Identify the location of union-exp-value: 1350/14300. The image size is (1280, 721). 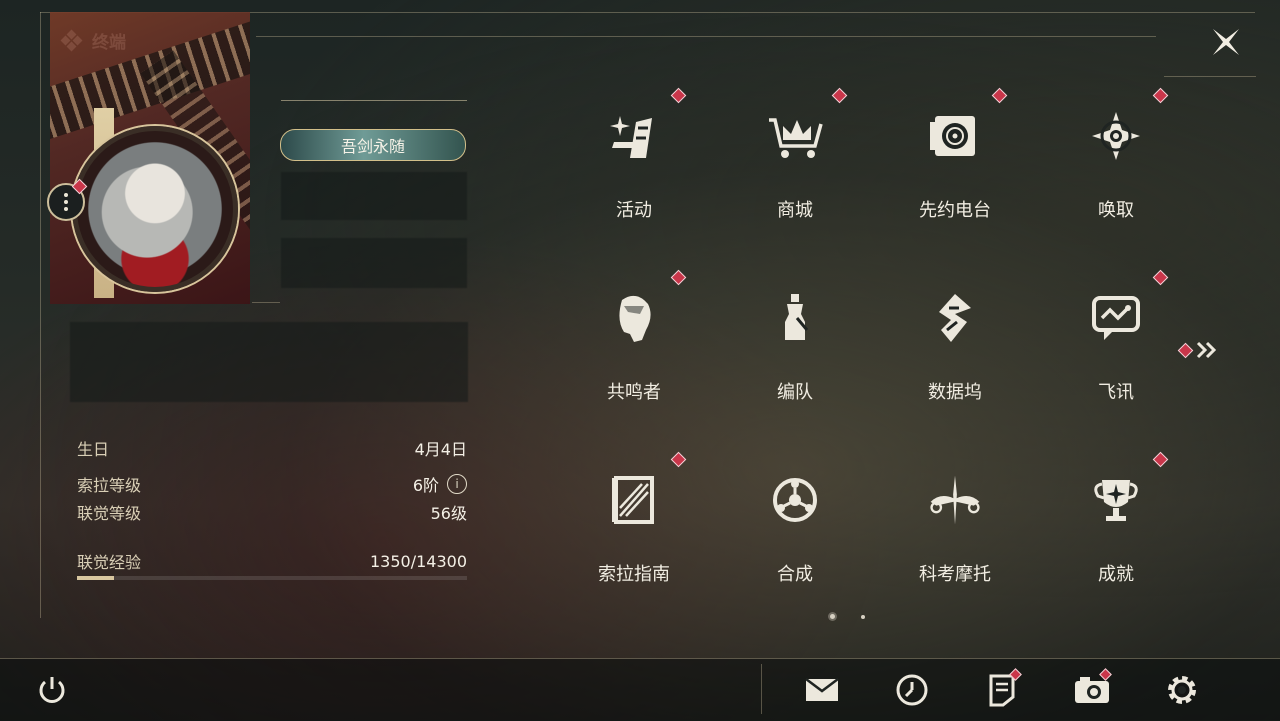
(418, 561).